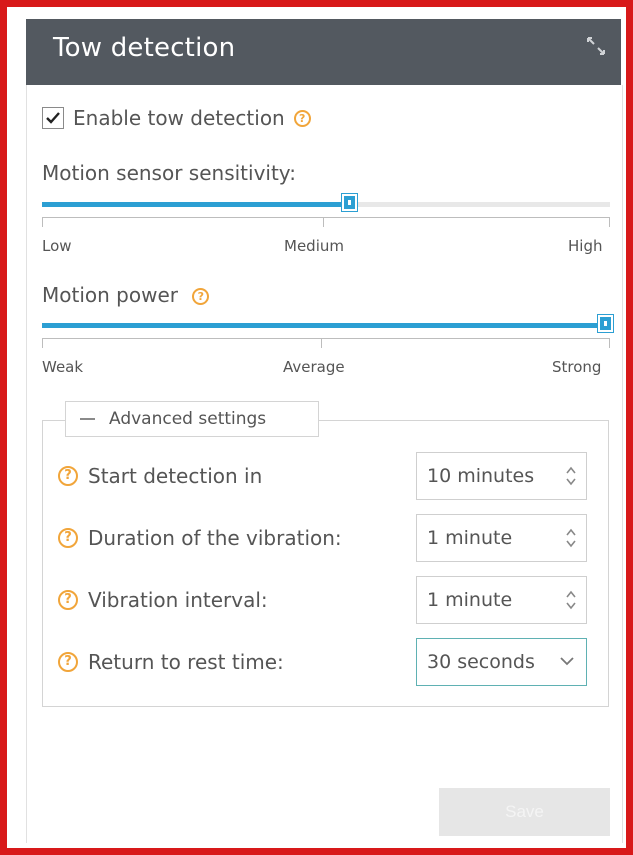 This screenshot has height=855, width=633. I want to click on enable-checkbox, so click(53, 118).